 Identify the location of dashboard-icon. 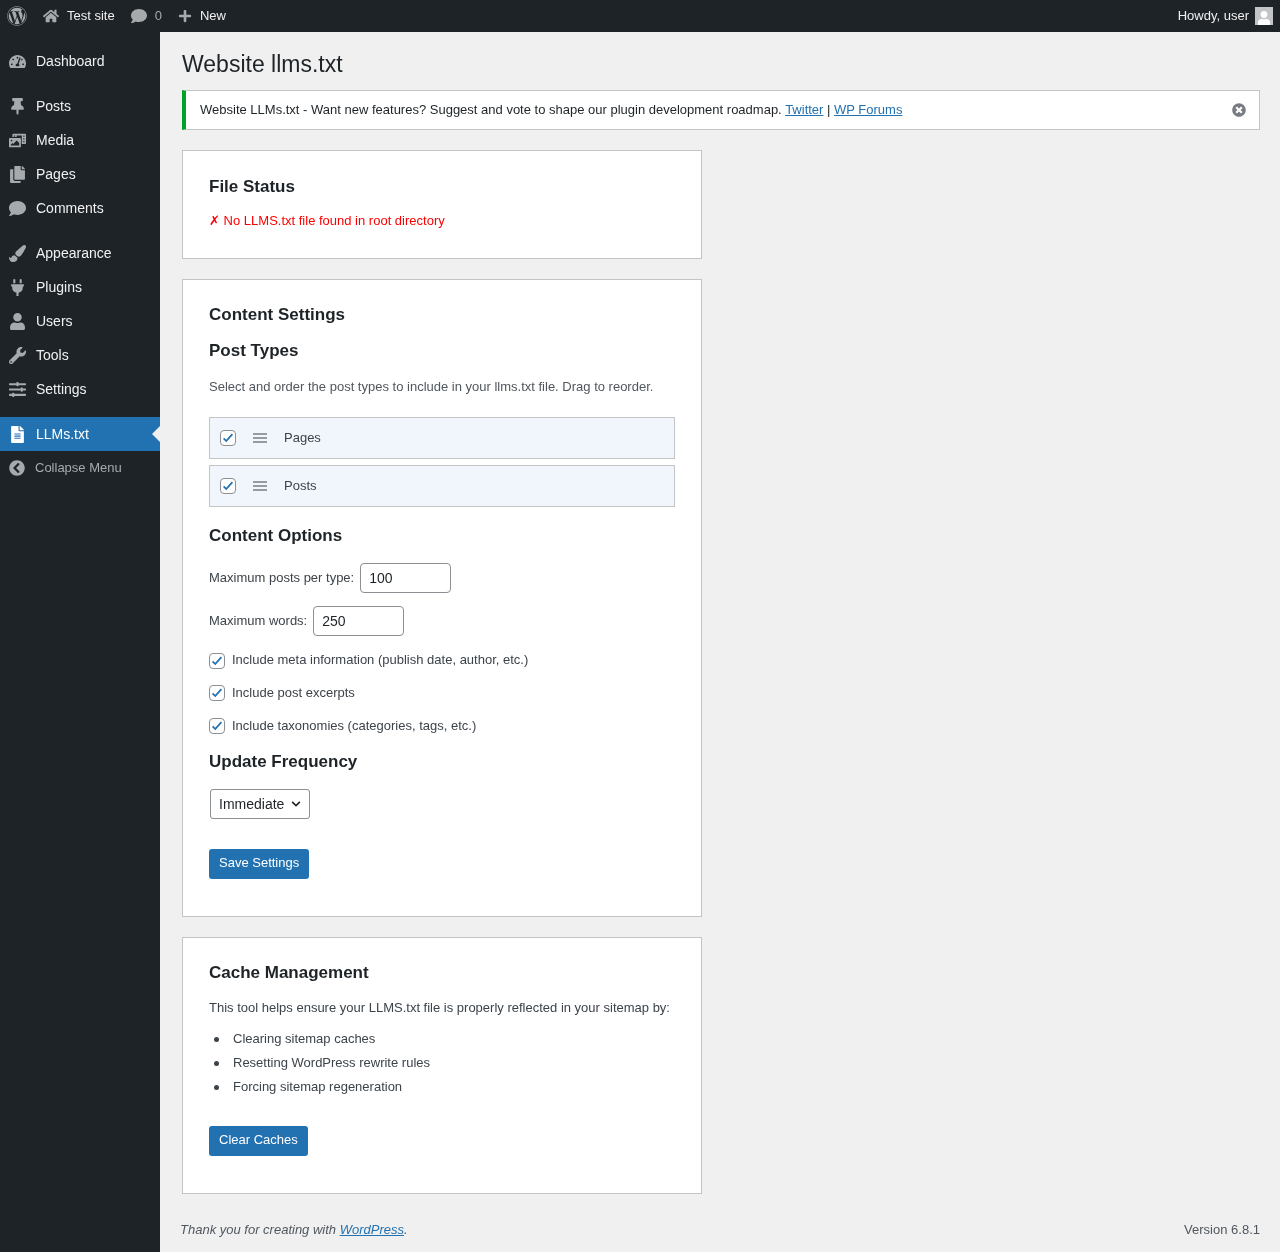
(17, 61).